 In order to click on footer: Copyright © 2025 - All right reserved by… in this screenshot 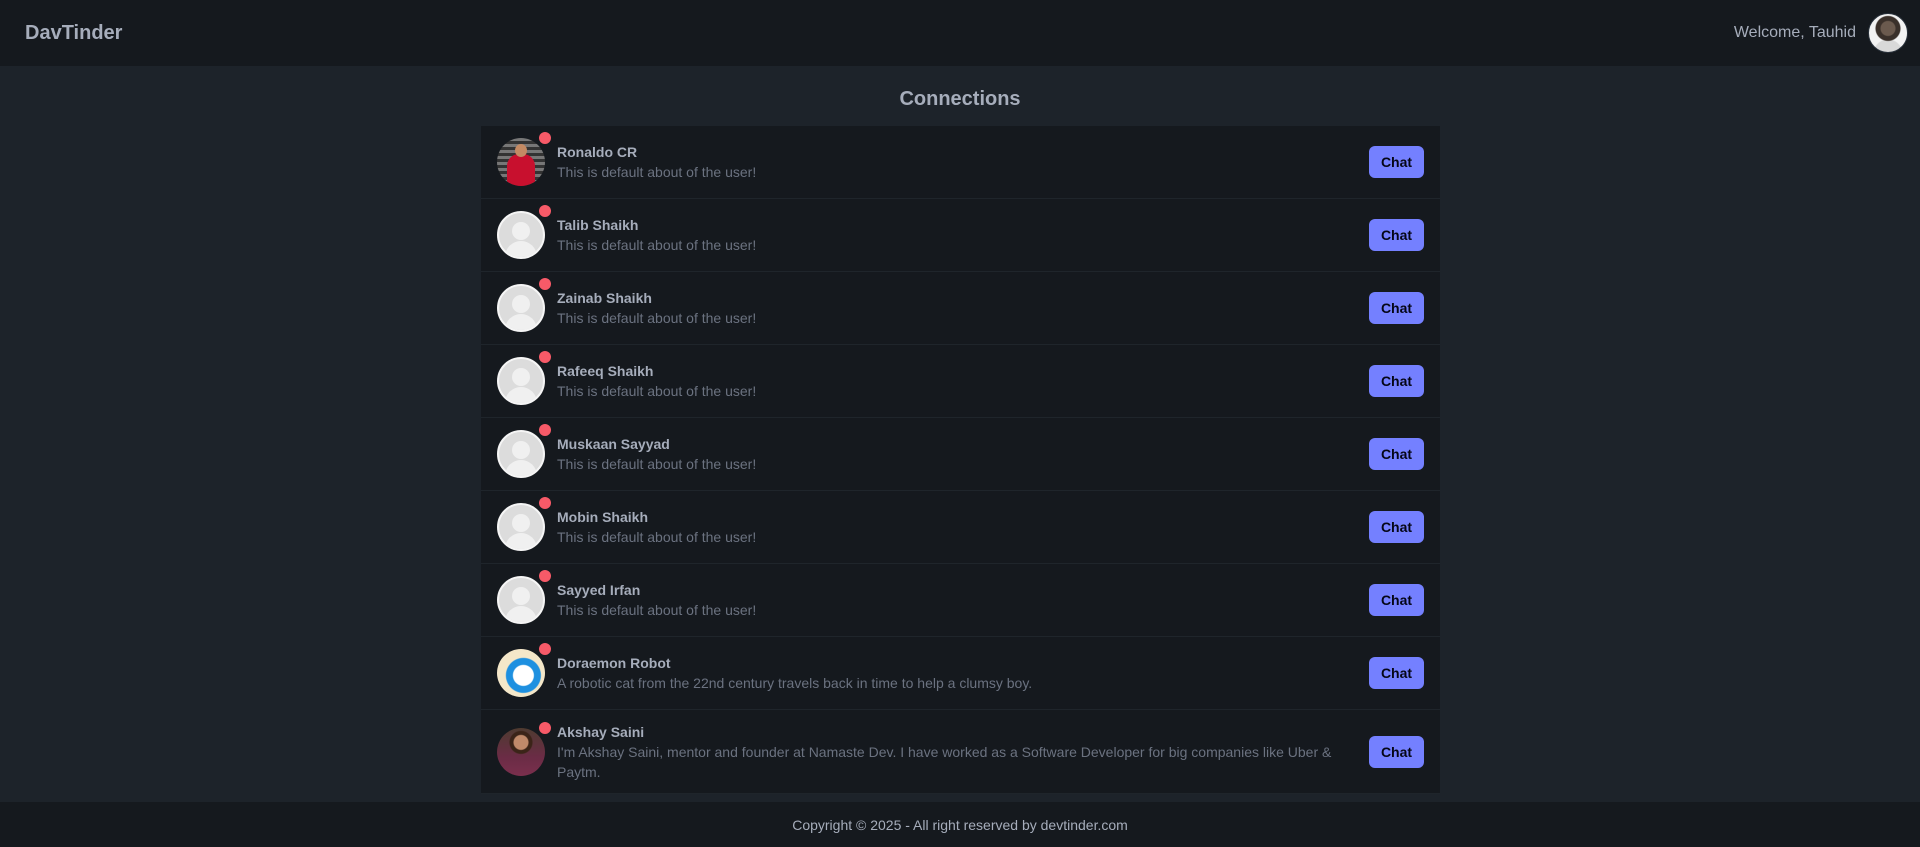, I will do `click(960, 824)`.